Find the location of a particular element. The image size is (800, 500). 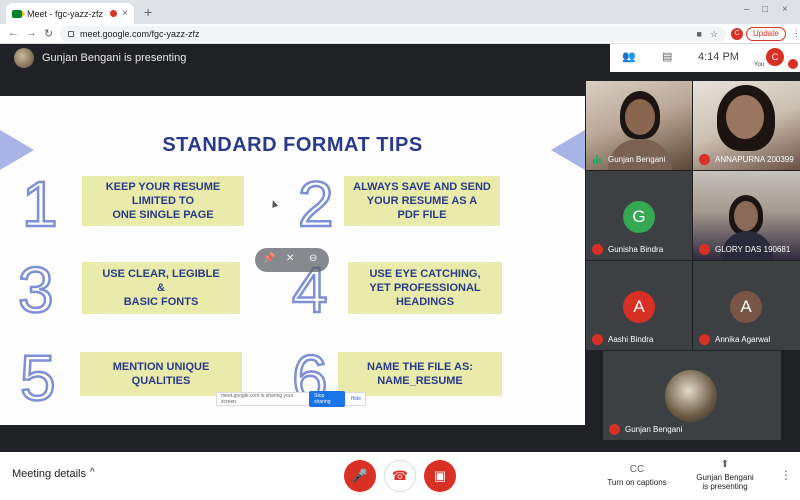

participant-tile: Gunjan Bengani is located at coordinates (639, 125).